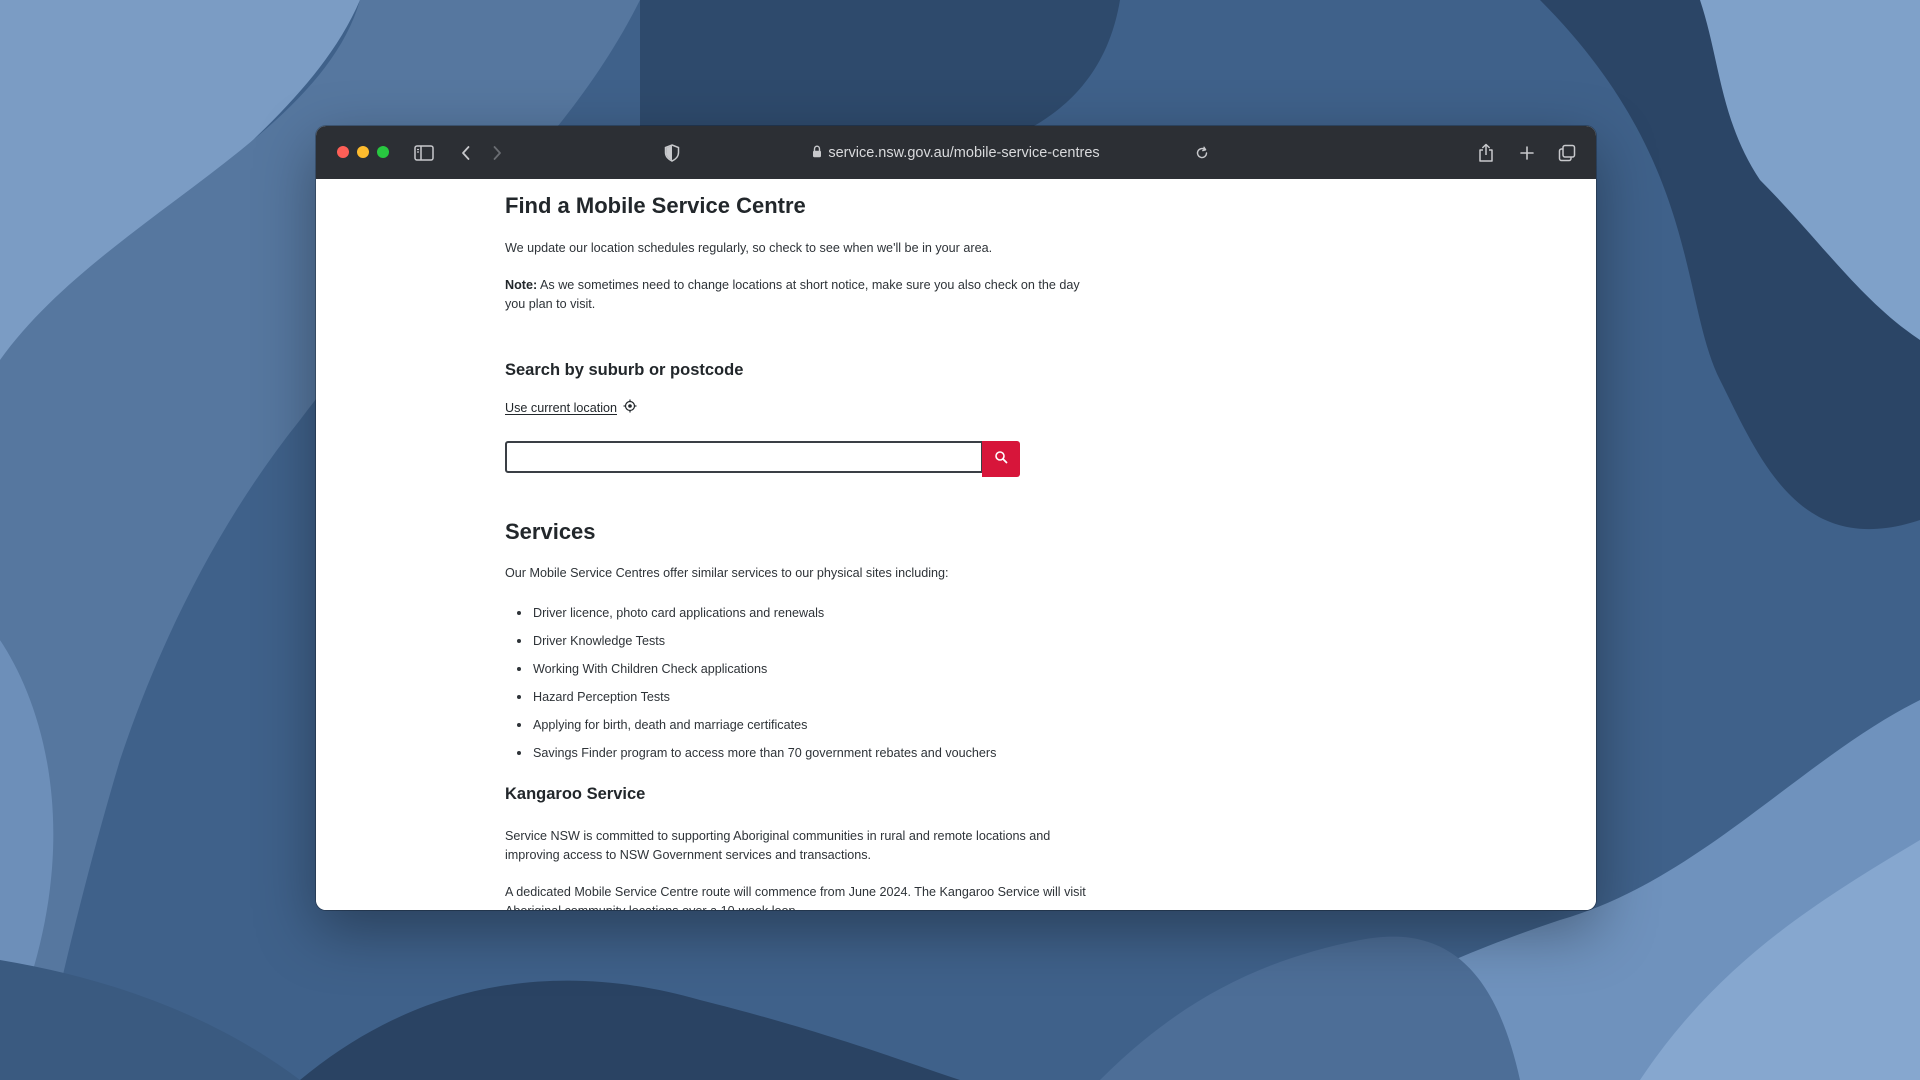 The width and height of the screenshot is (1920, 1080). What do you see at coordinates (630, 407) in the screenshot?
I see `crosshair-icon` at bounding box center [630, 407].